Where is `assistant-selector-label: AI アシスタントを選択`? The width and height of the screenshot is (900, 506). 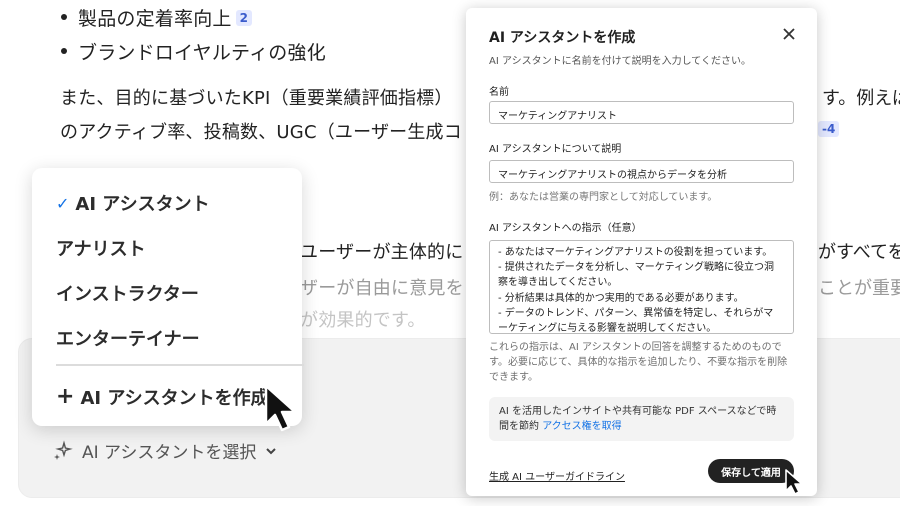
assistant-selector-label: AI アシスタントを選択 is located at coordinates (169, 453).